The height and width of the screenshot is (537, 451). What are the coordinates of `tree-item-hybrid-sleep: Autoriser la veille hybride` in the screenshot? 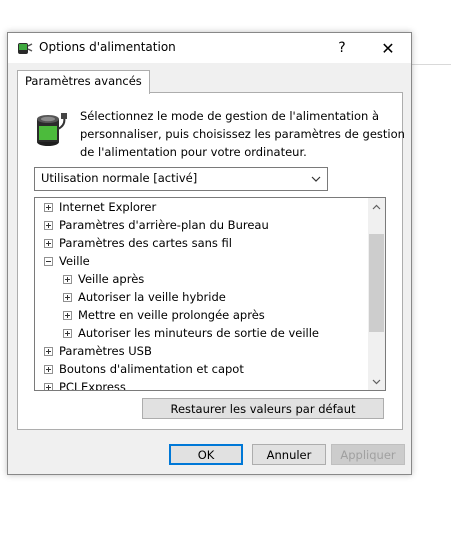 It's located at (144, 297).